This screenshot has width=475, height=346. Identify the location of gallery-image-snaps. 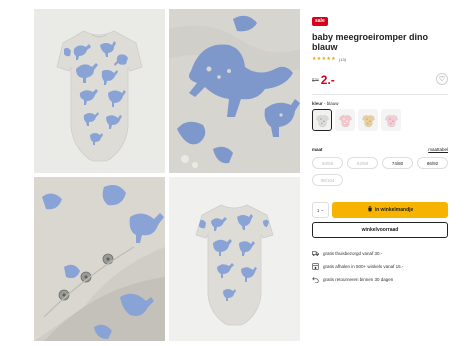
(99, 259).